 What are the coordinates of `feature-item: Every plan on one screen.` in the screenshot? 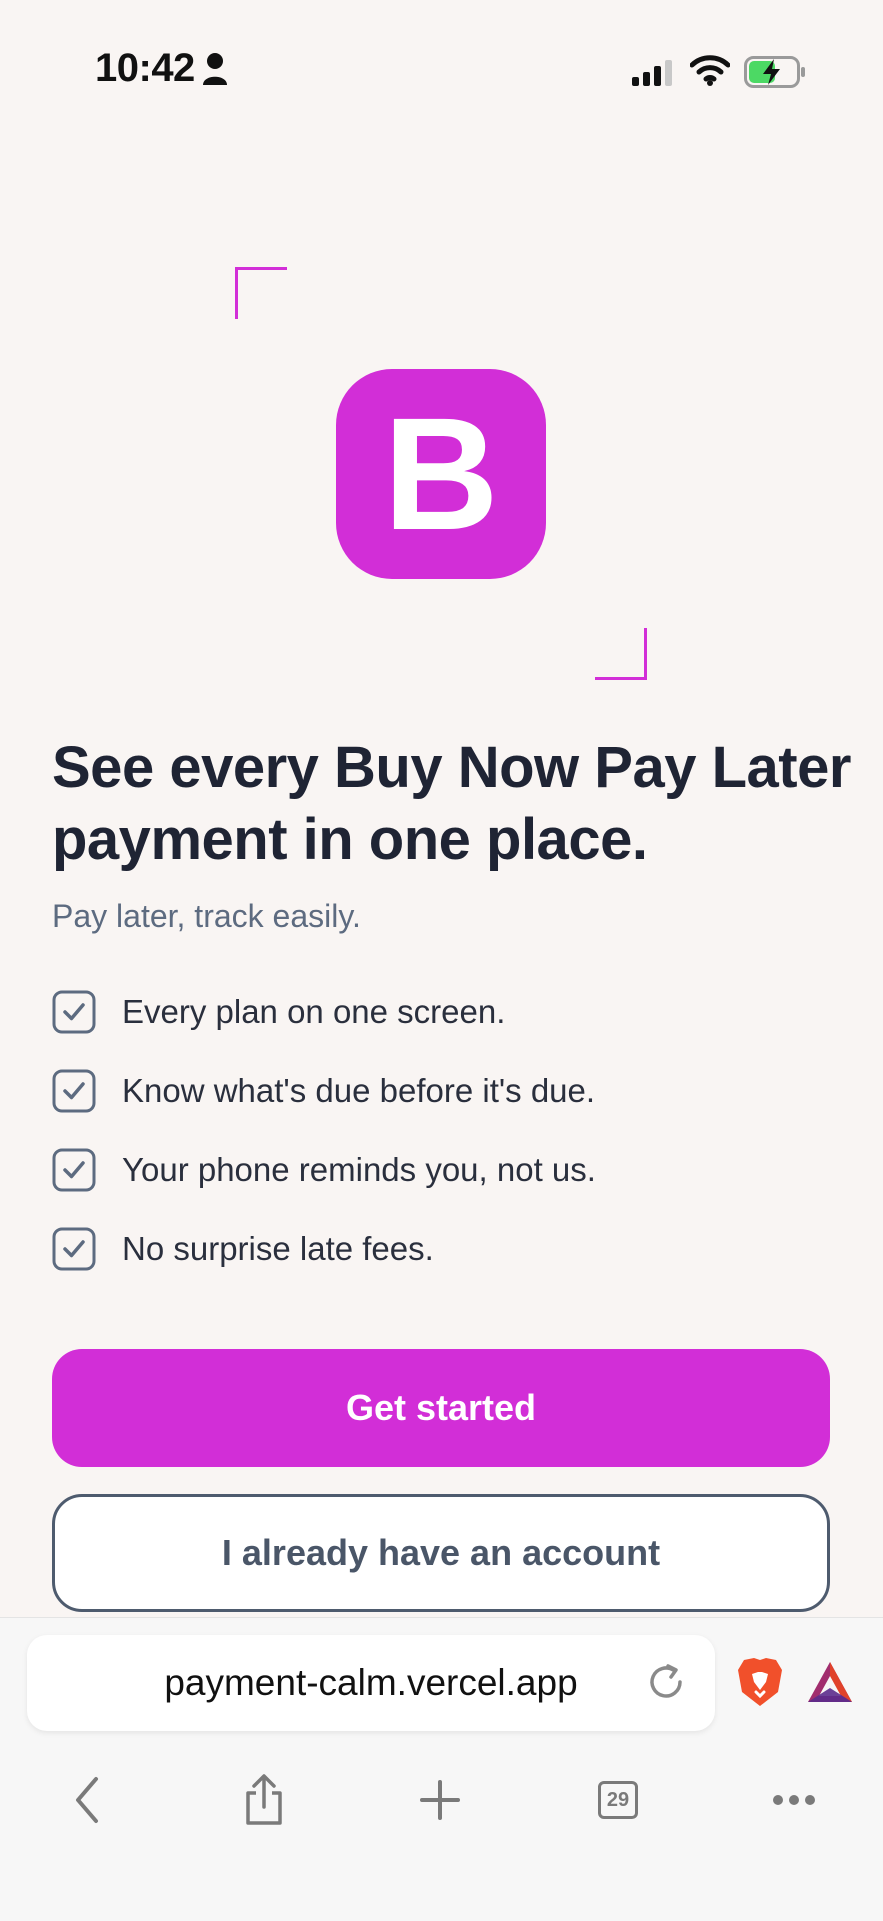 It's located at (442, 1012).